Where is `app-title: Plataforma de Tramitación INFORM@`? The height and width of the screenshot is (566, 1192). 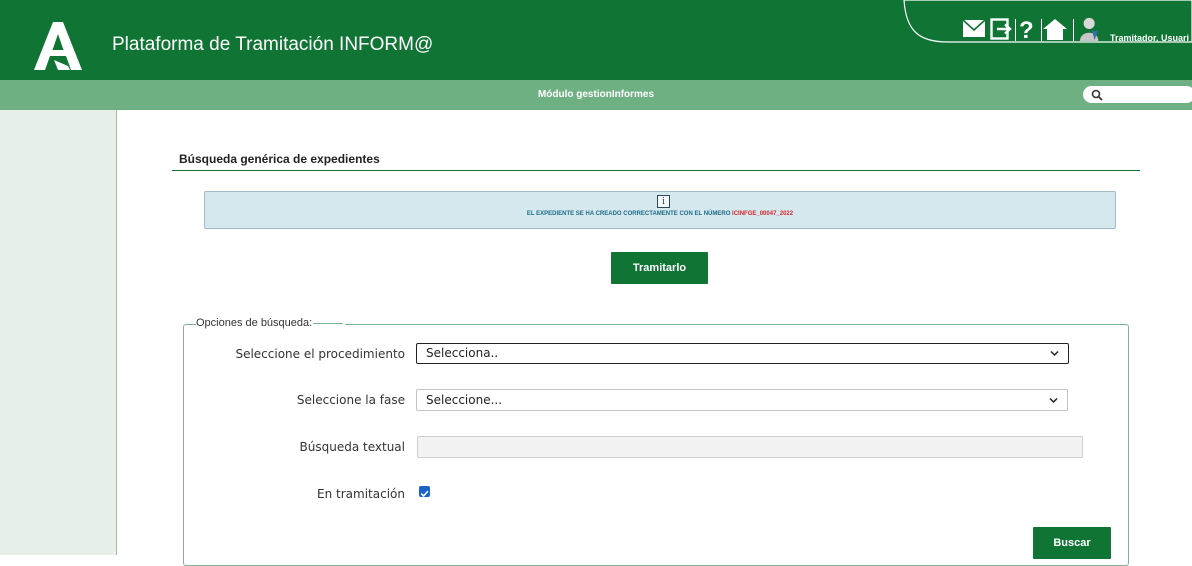
app-title: Plataforma de Tramitación INFORM@ is located at coordinates (273, 44).